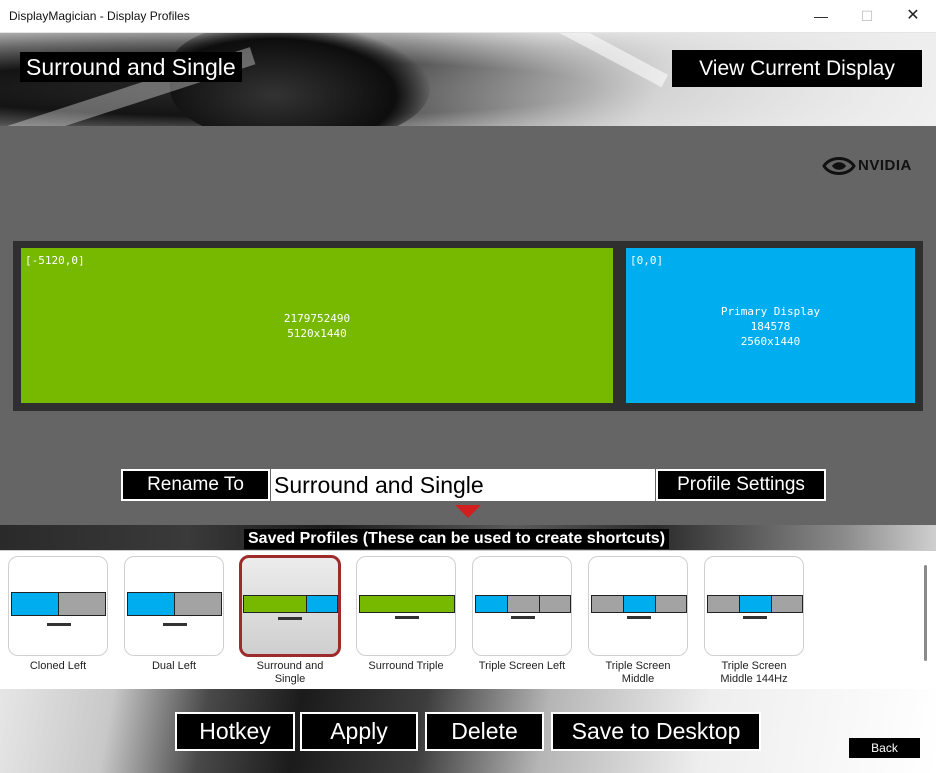  Describe the element at coordinates (468, 16) in the screenshot. I see `title-bar: DisplayMagician - Display Profiles — ☐ ✕` at that location.